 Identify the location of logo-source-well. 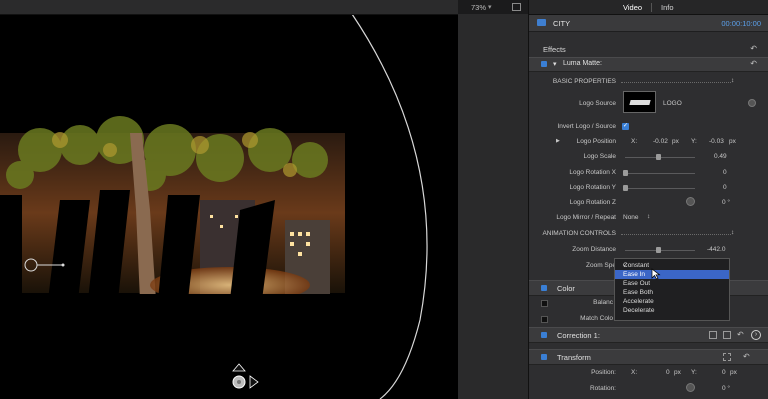
(639, 102).